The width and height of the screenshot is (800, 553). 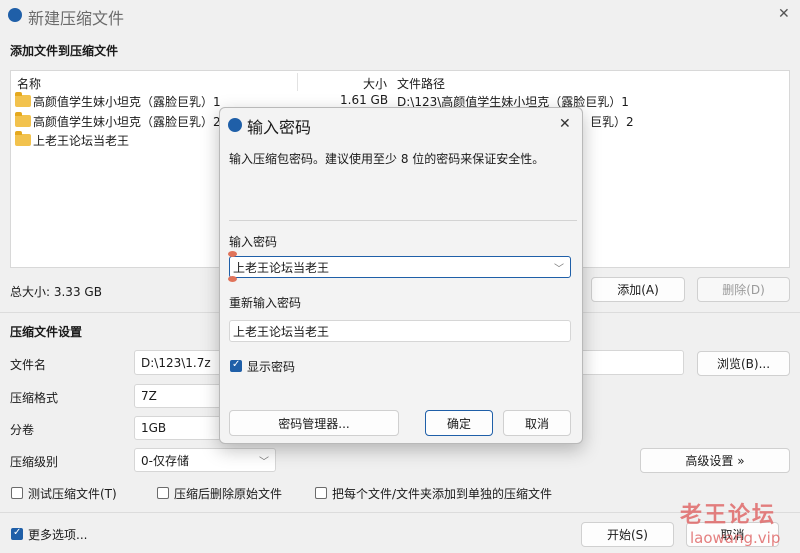 What do you see at coordinates (421, 83) in the screenshot?
I see `column-header-path: 文件路径` at bounding box center [421, 83].